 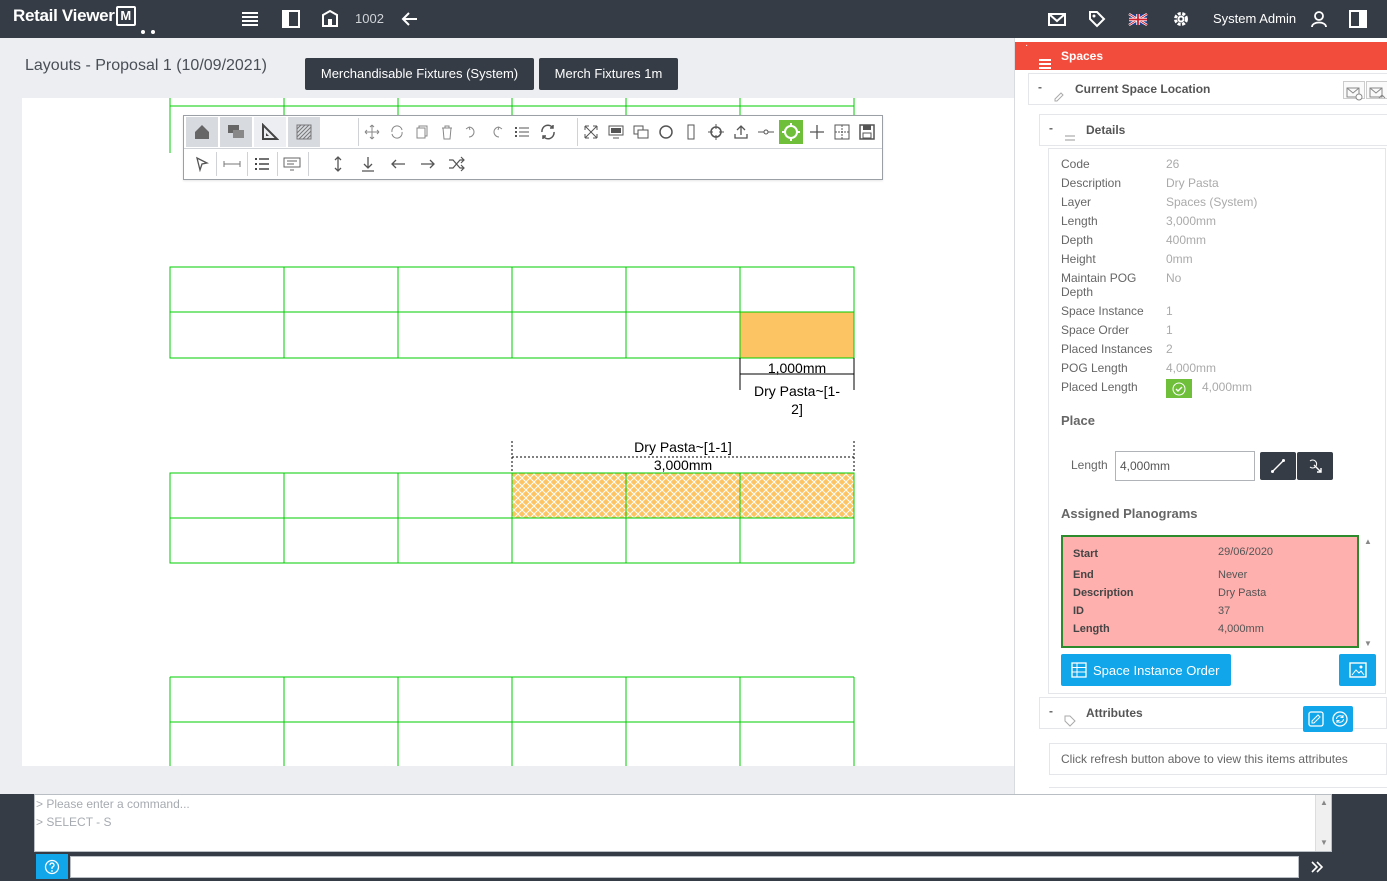 What do you see at coordinates (641, 132) in the screenshot?
I see `windows-icon` at bounding box center [641, 132].